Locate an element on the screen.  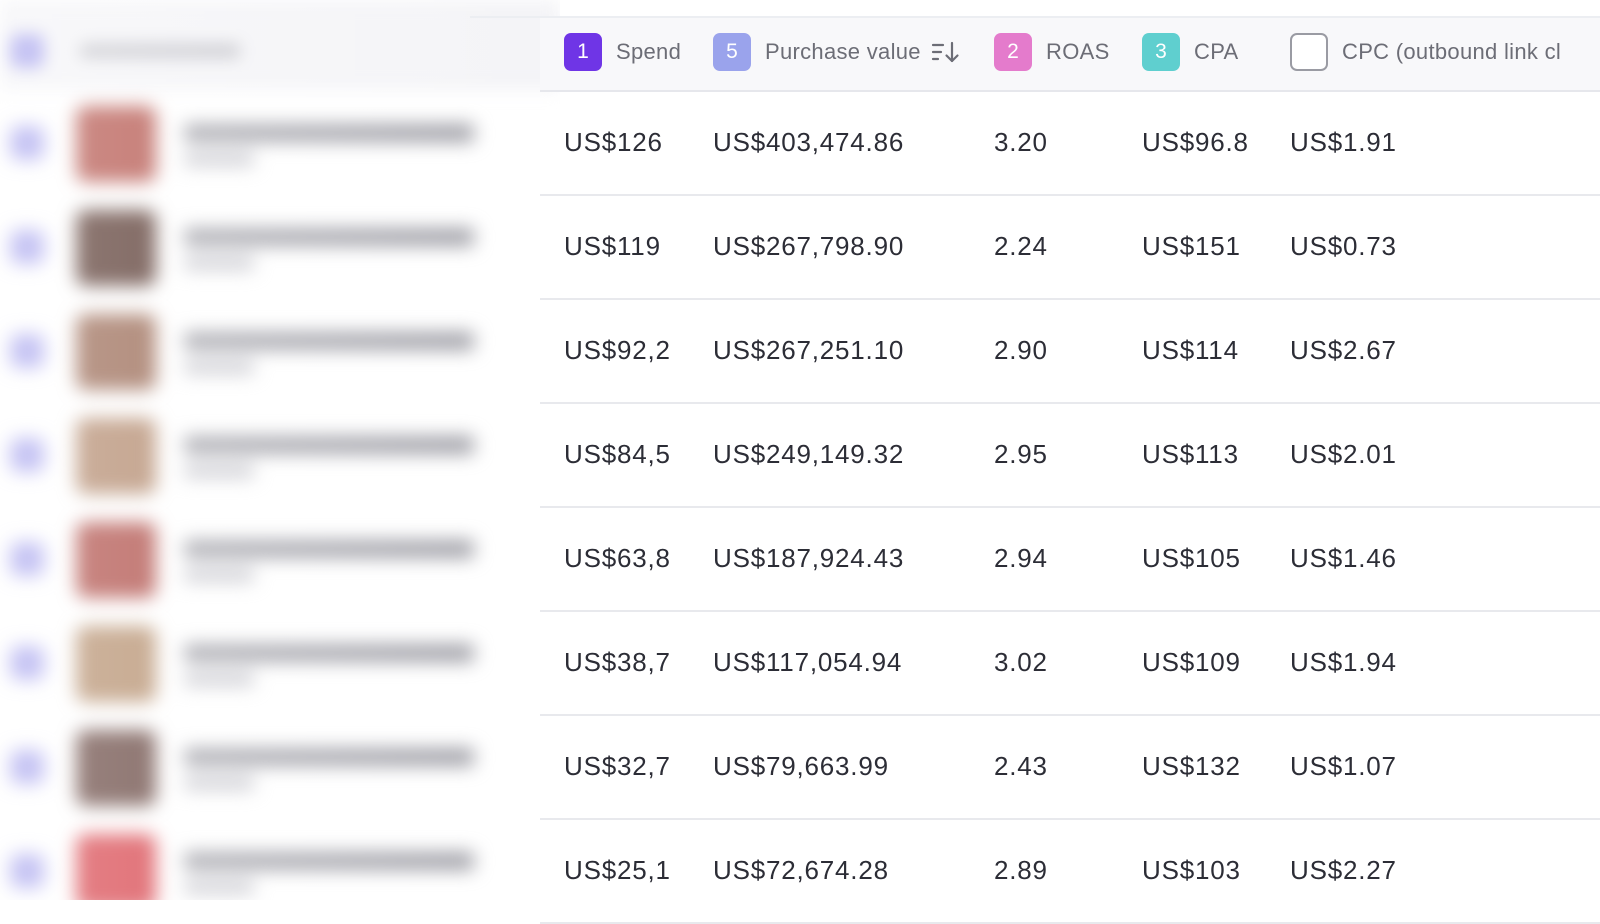
cpa-cell: US$105 is located at coordinates (1191, 558).